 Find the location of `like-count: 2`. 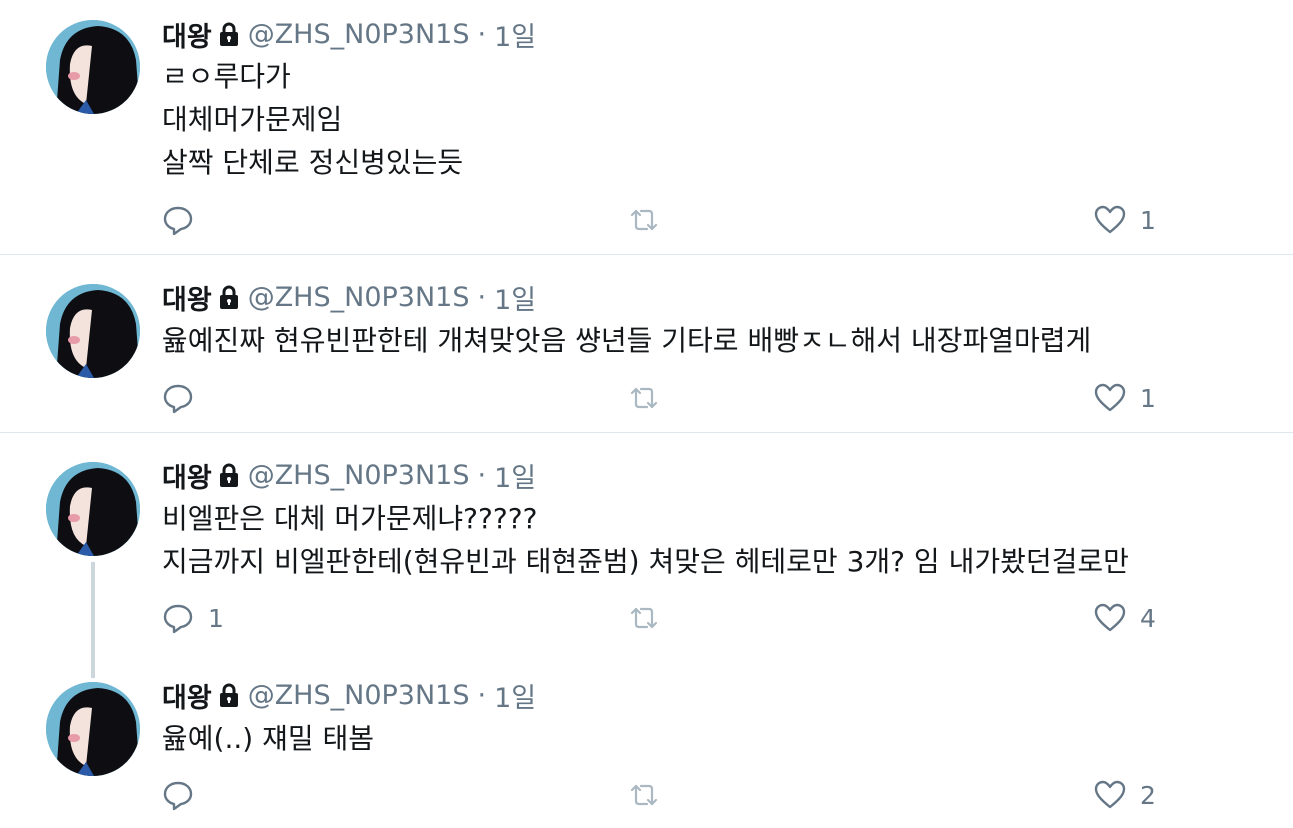

like-count: 2 is located at coordinates (1148, 795).